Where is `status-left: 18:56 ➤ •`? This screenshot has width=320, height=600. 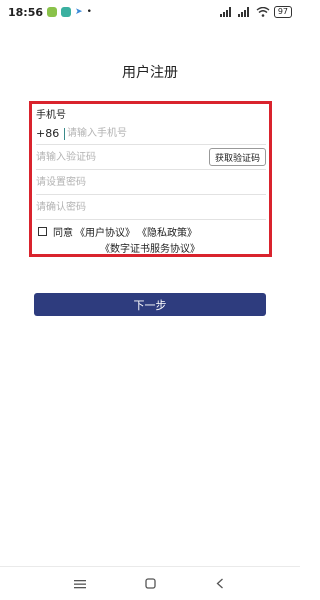 status-left: 18:56 ➤ • is located at coordinates (50, 12).